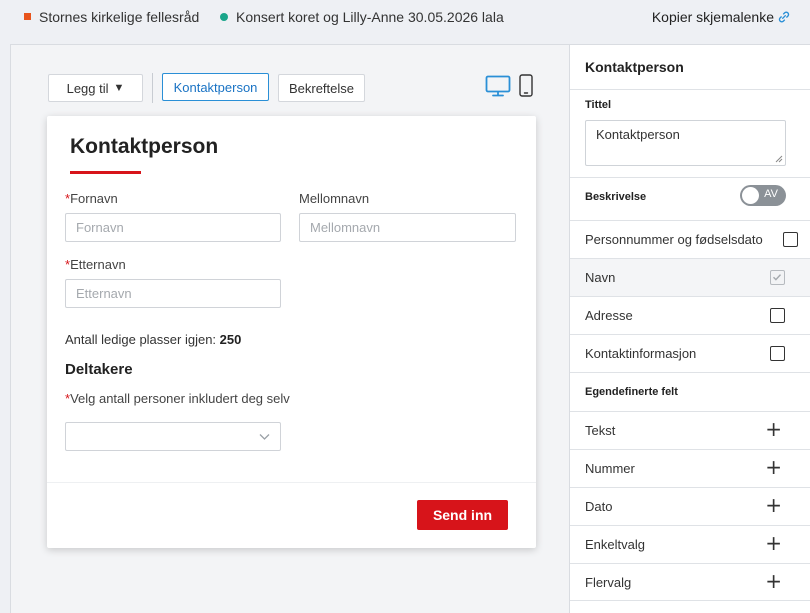 The height and width of the screenshot is (613, 810). I want to click on available-seats-value: 250, so click(230, 339).